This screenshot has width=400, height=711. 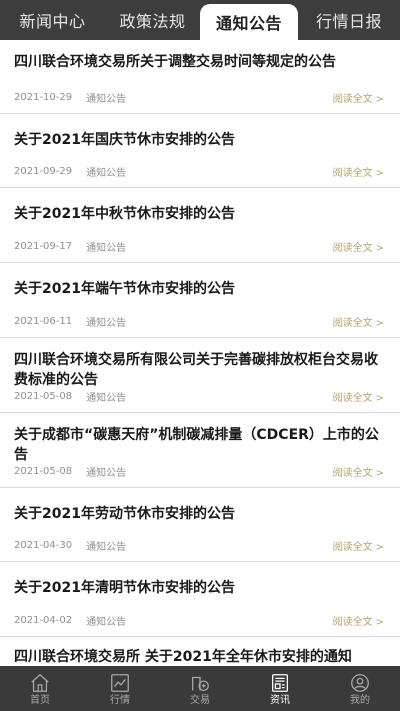 I want to click on nav-home: 首页, so click(x=40, y=688).